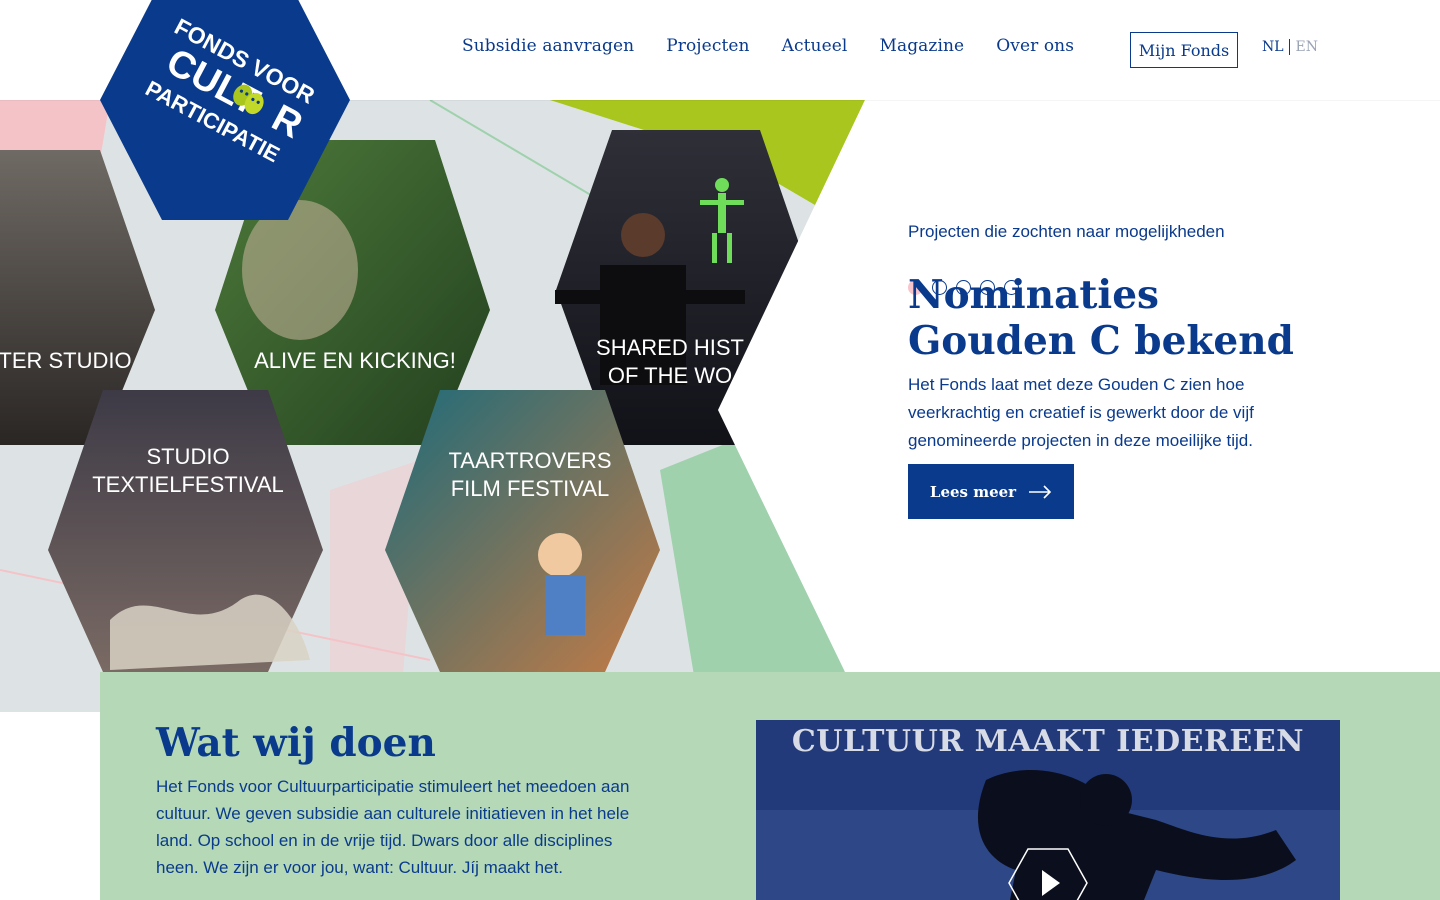 This screenshot has height=900, width=1440. What do you see at coordinates (1307, 47) in the screenshot?
I see `lang-en-link: EN` at bounding box center [1307, 47].